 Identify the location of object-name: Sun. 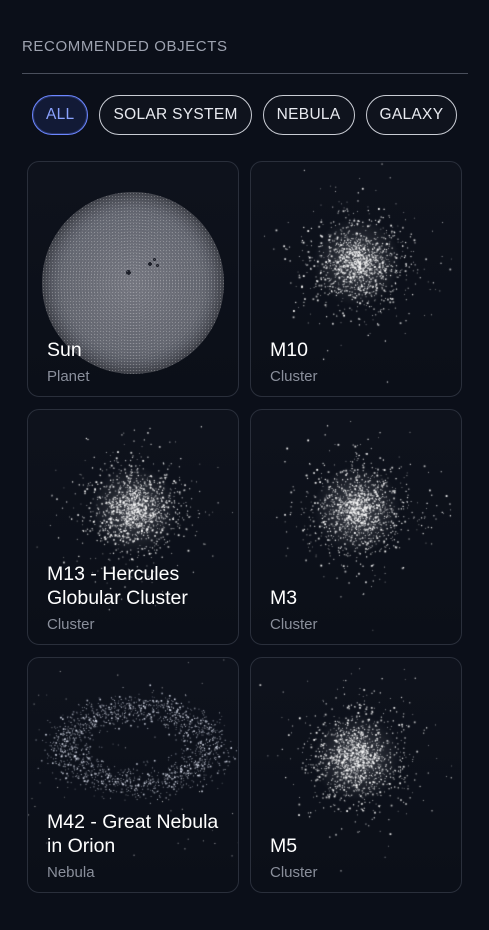
(64, 350).